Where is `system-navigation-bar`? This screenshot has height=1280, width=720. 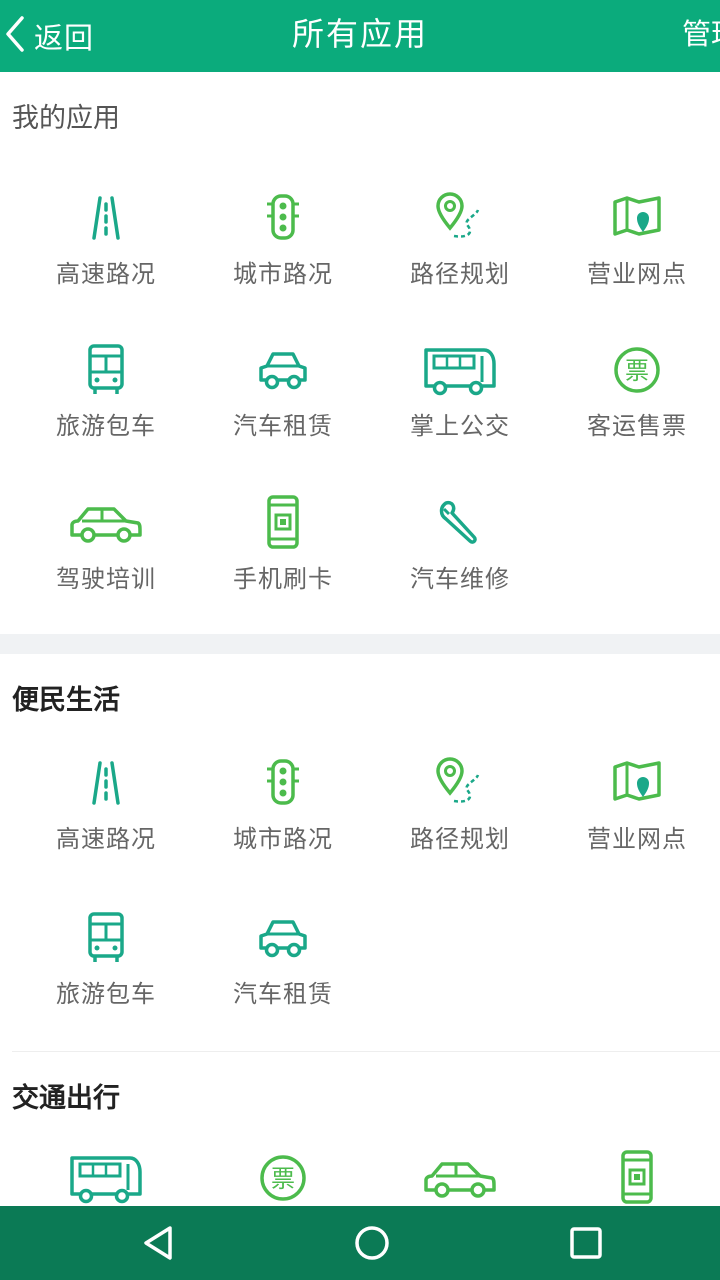
system-navigation-bar is located at coordinates (360, 1243).